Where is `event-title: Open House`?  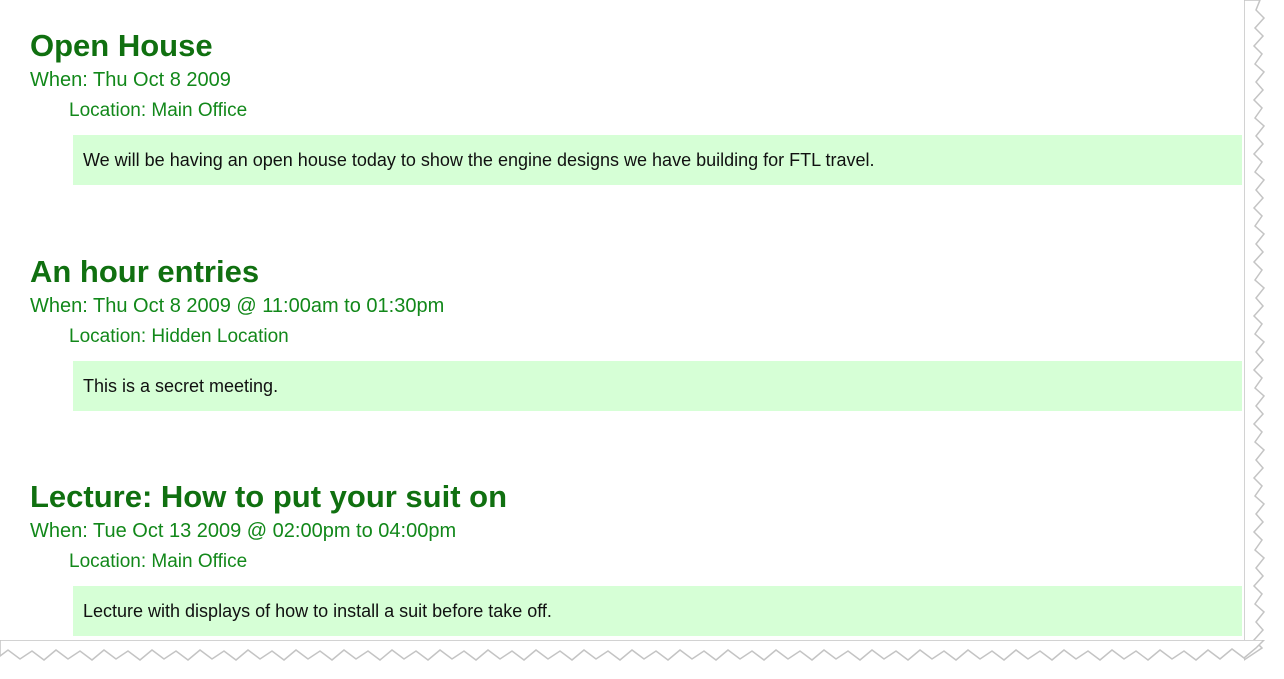 event-title: Open House is located at coordinates (636, 46).